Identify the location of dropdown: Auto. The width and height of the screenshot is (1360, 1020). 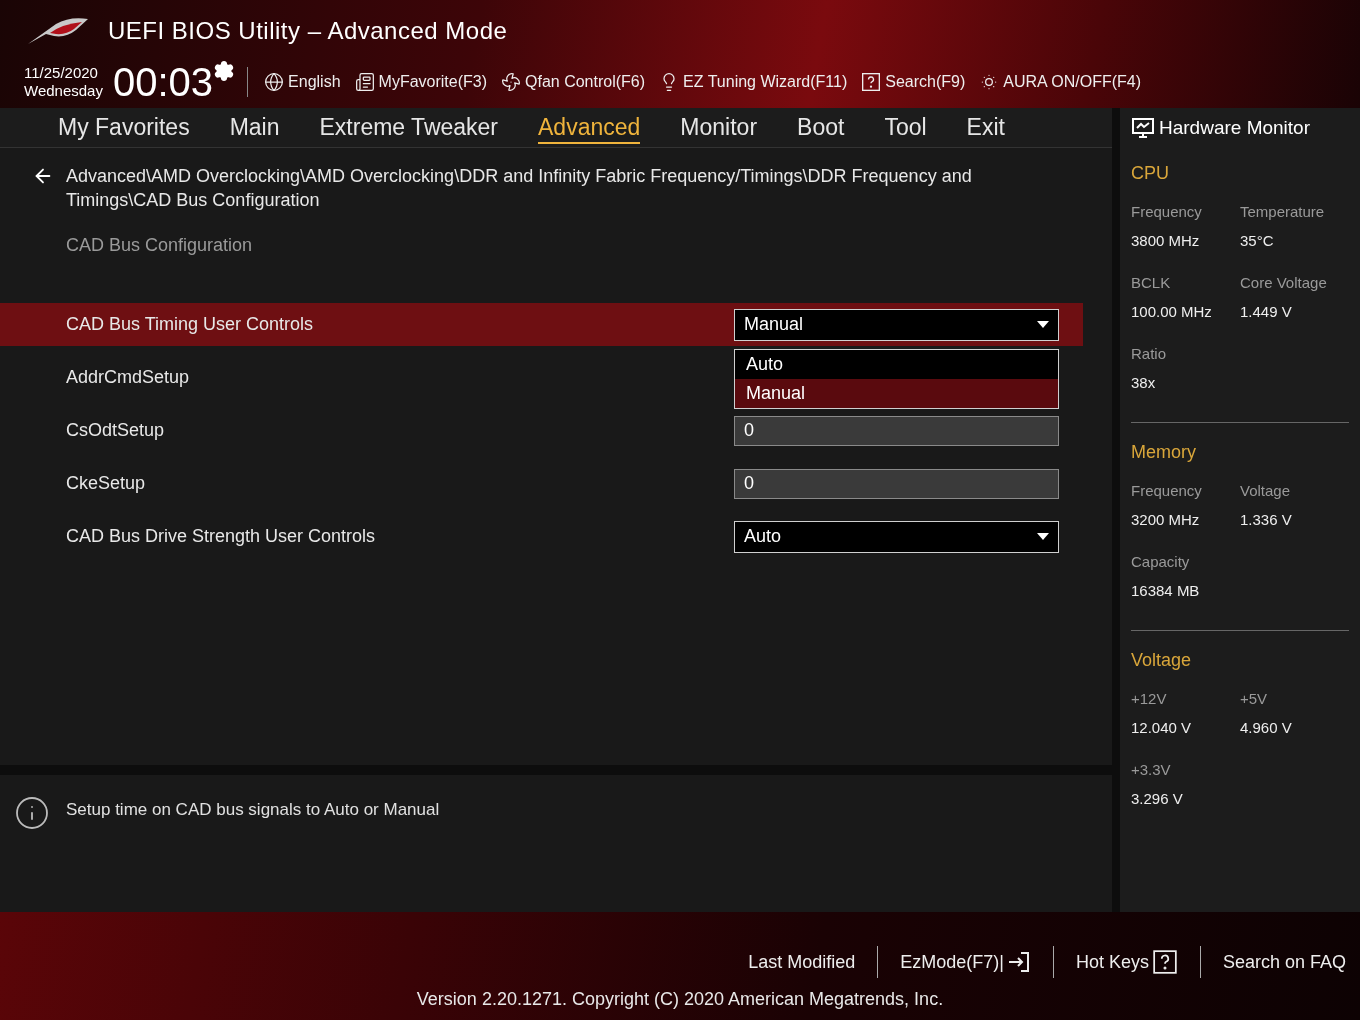
(896, 536).